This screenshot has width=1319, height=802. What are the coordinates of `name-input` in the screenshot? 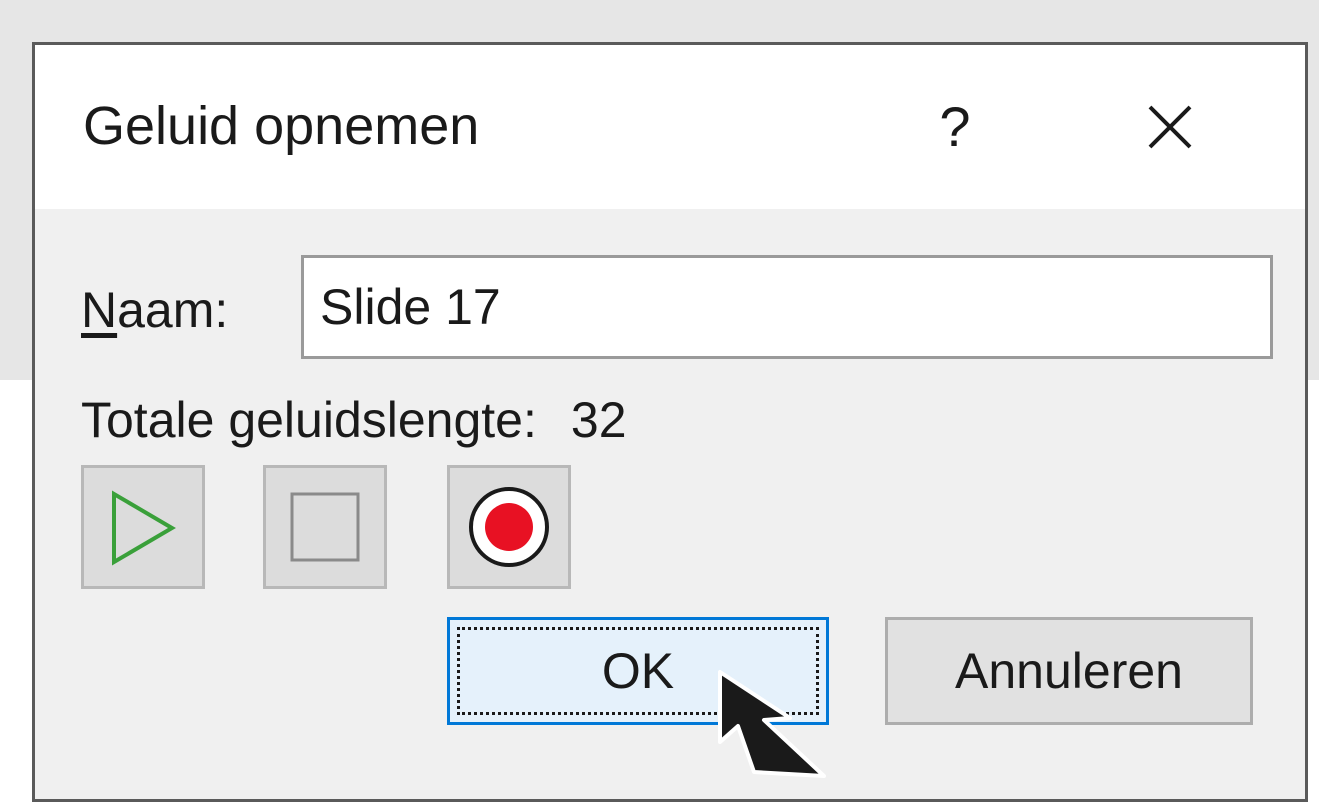 It's located at (787, 307).